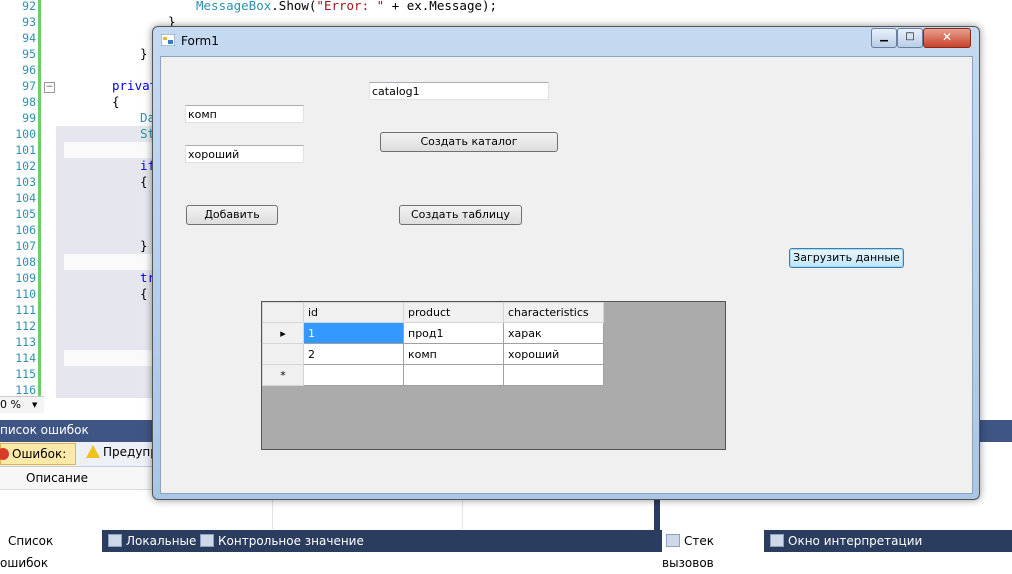  I want to click on line-number: 109, so click(25, 278).